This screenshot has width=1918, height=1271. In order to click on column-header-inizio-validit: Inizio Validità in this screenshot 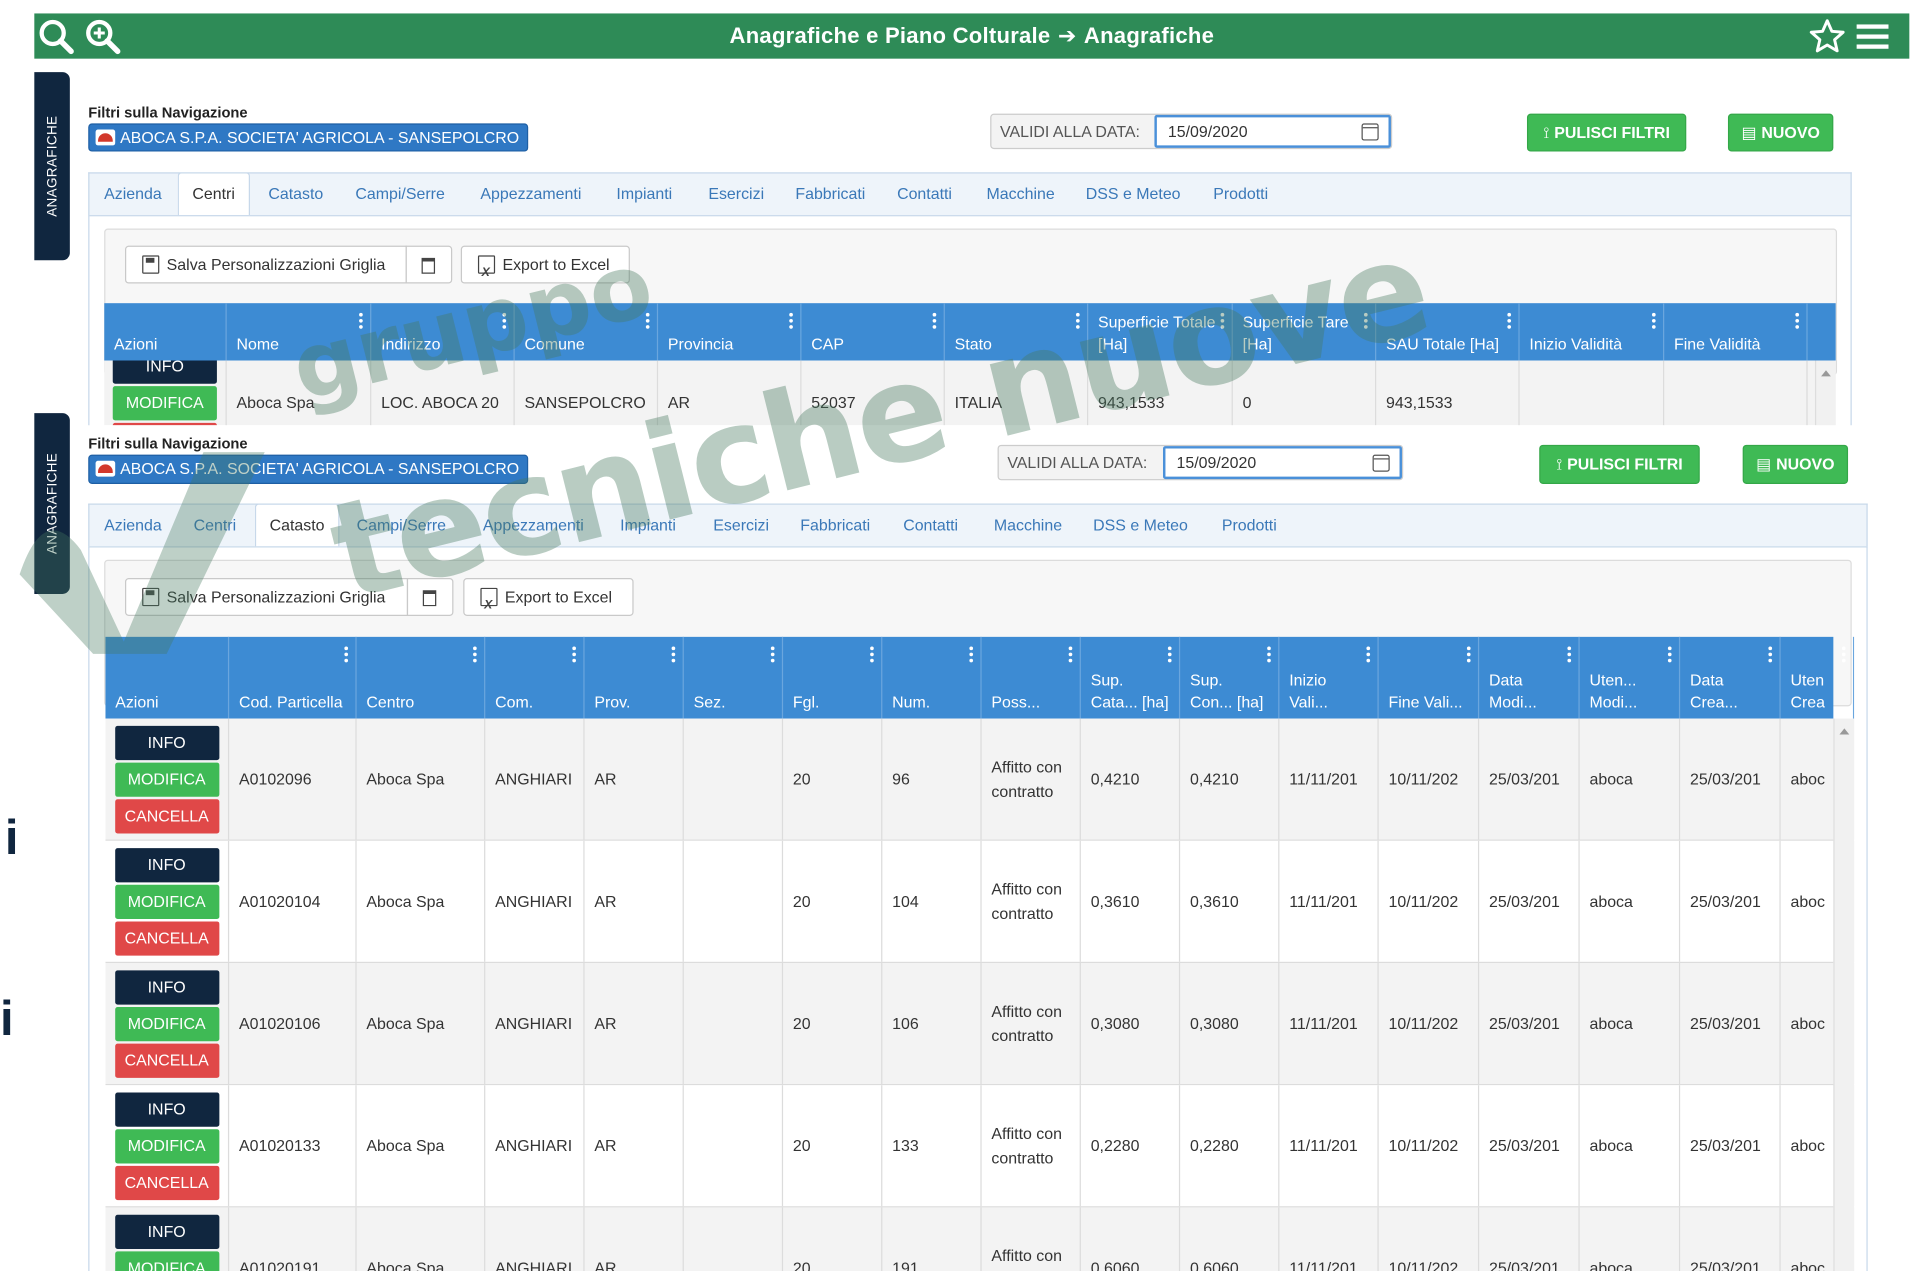, I will do `click(1592, 332)`.